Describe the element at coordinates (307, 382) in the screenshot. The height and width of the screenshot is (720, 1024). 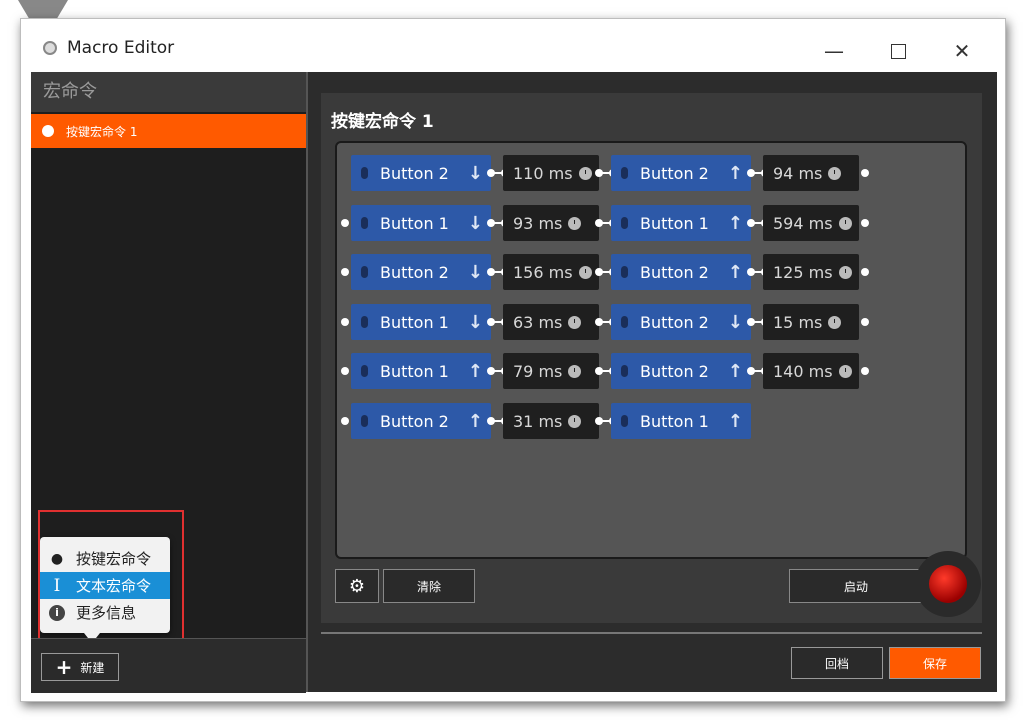
I see `vertical-divider` at that location.